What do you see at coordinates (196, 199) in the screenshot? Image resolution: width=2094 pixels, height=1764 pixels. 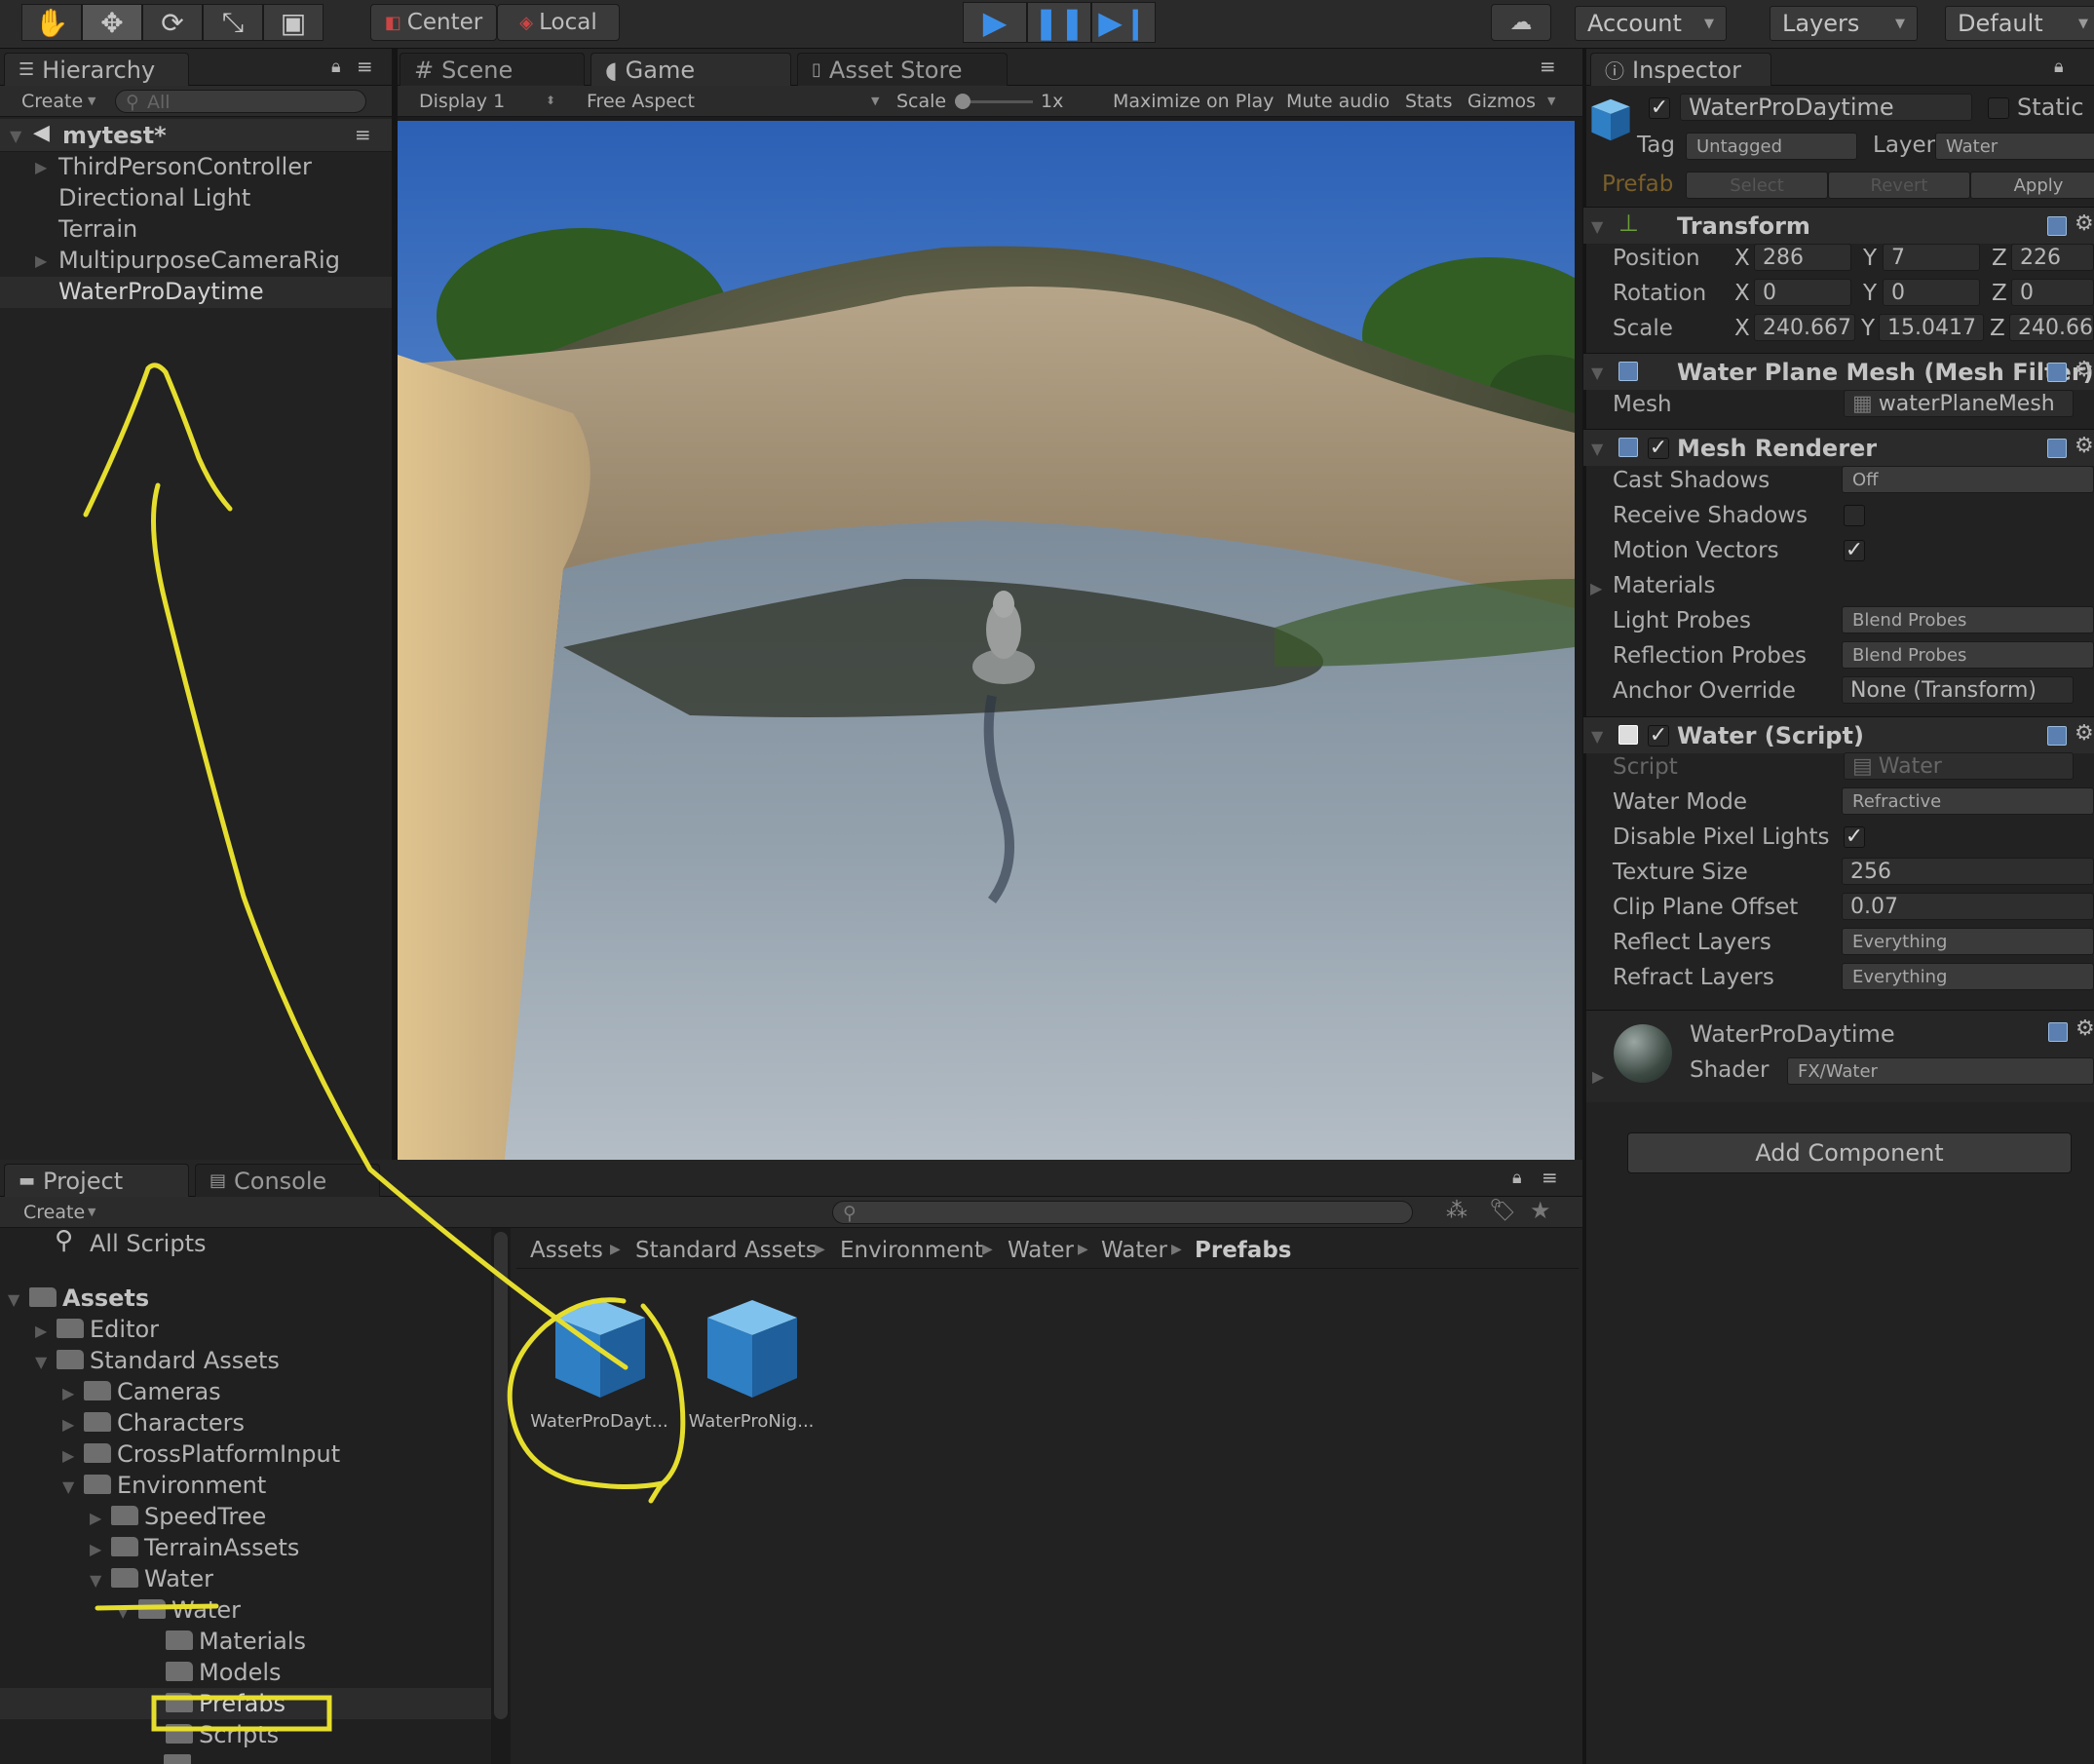 I see `hierarchy-item: Directional Light` at bounding box center [196, 199].